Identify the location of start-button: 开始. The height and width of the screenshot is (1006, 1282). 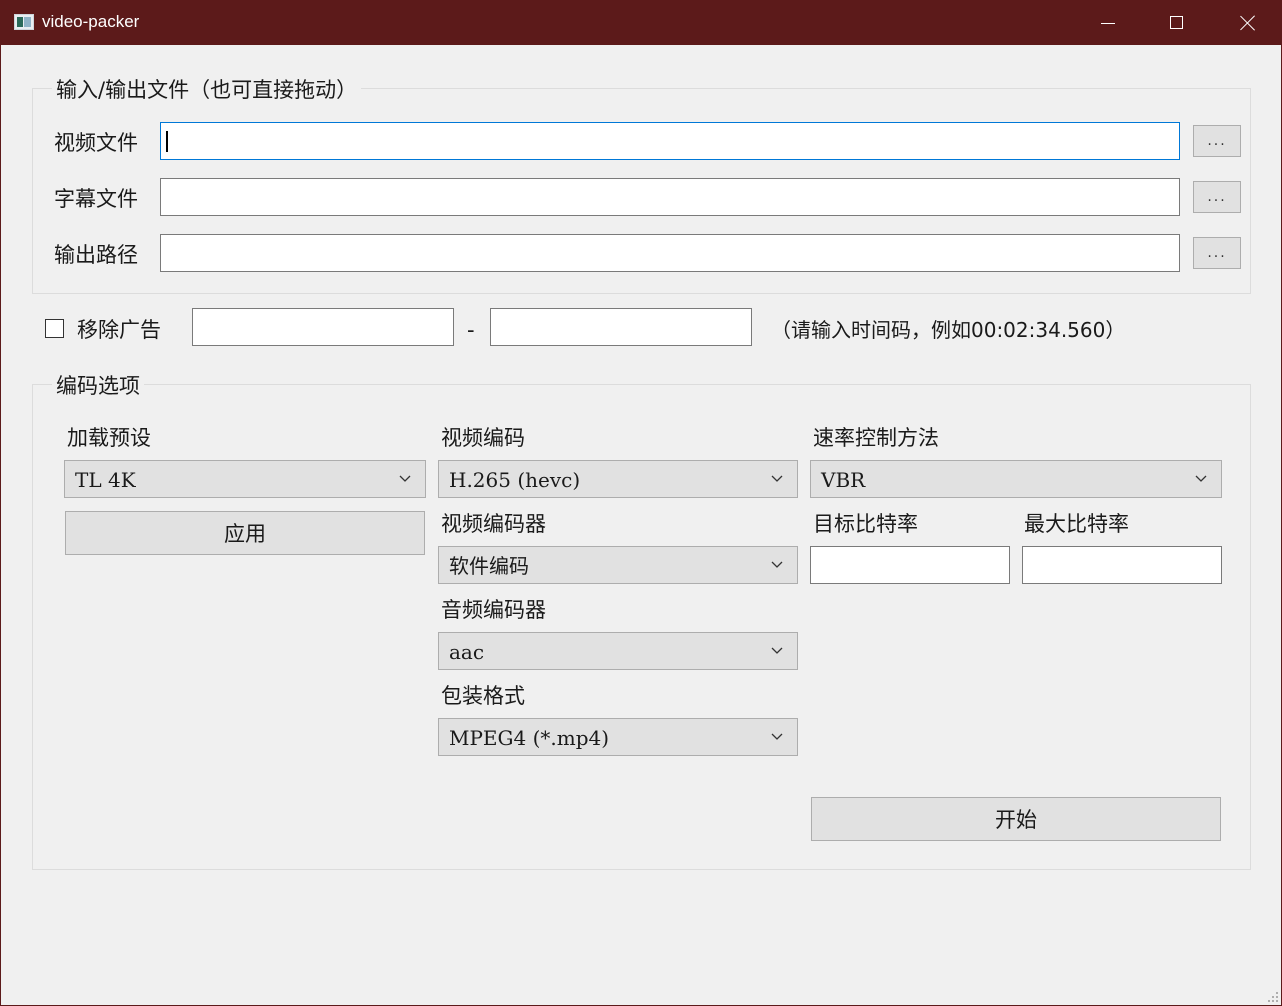
(1016, 819).